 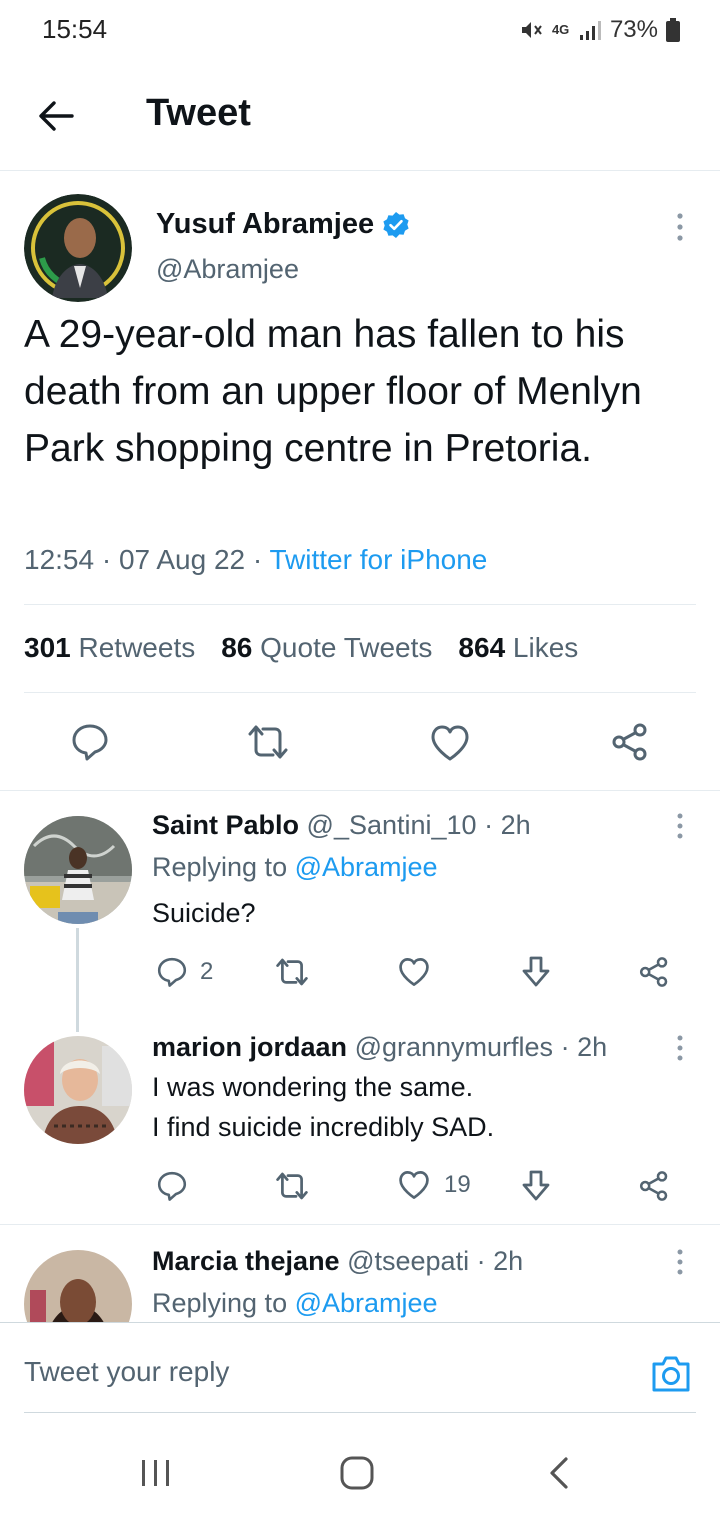 I want to click on quotes-stat: 86 Quote Tweets, so click(x=326, y=648).